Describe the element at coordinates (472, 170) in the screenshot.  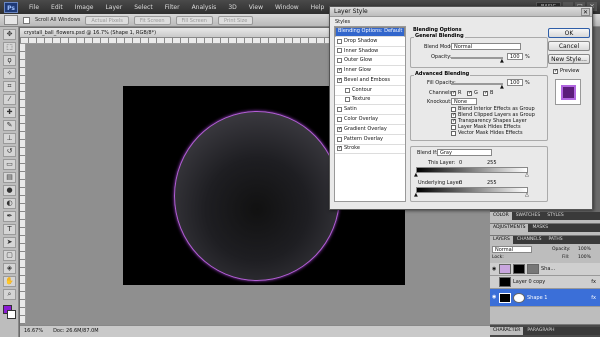
I see `this-layer-gradient` at that location.